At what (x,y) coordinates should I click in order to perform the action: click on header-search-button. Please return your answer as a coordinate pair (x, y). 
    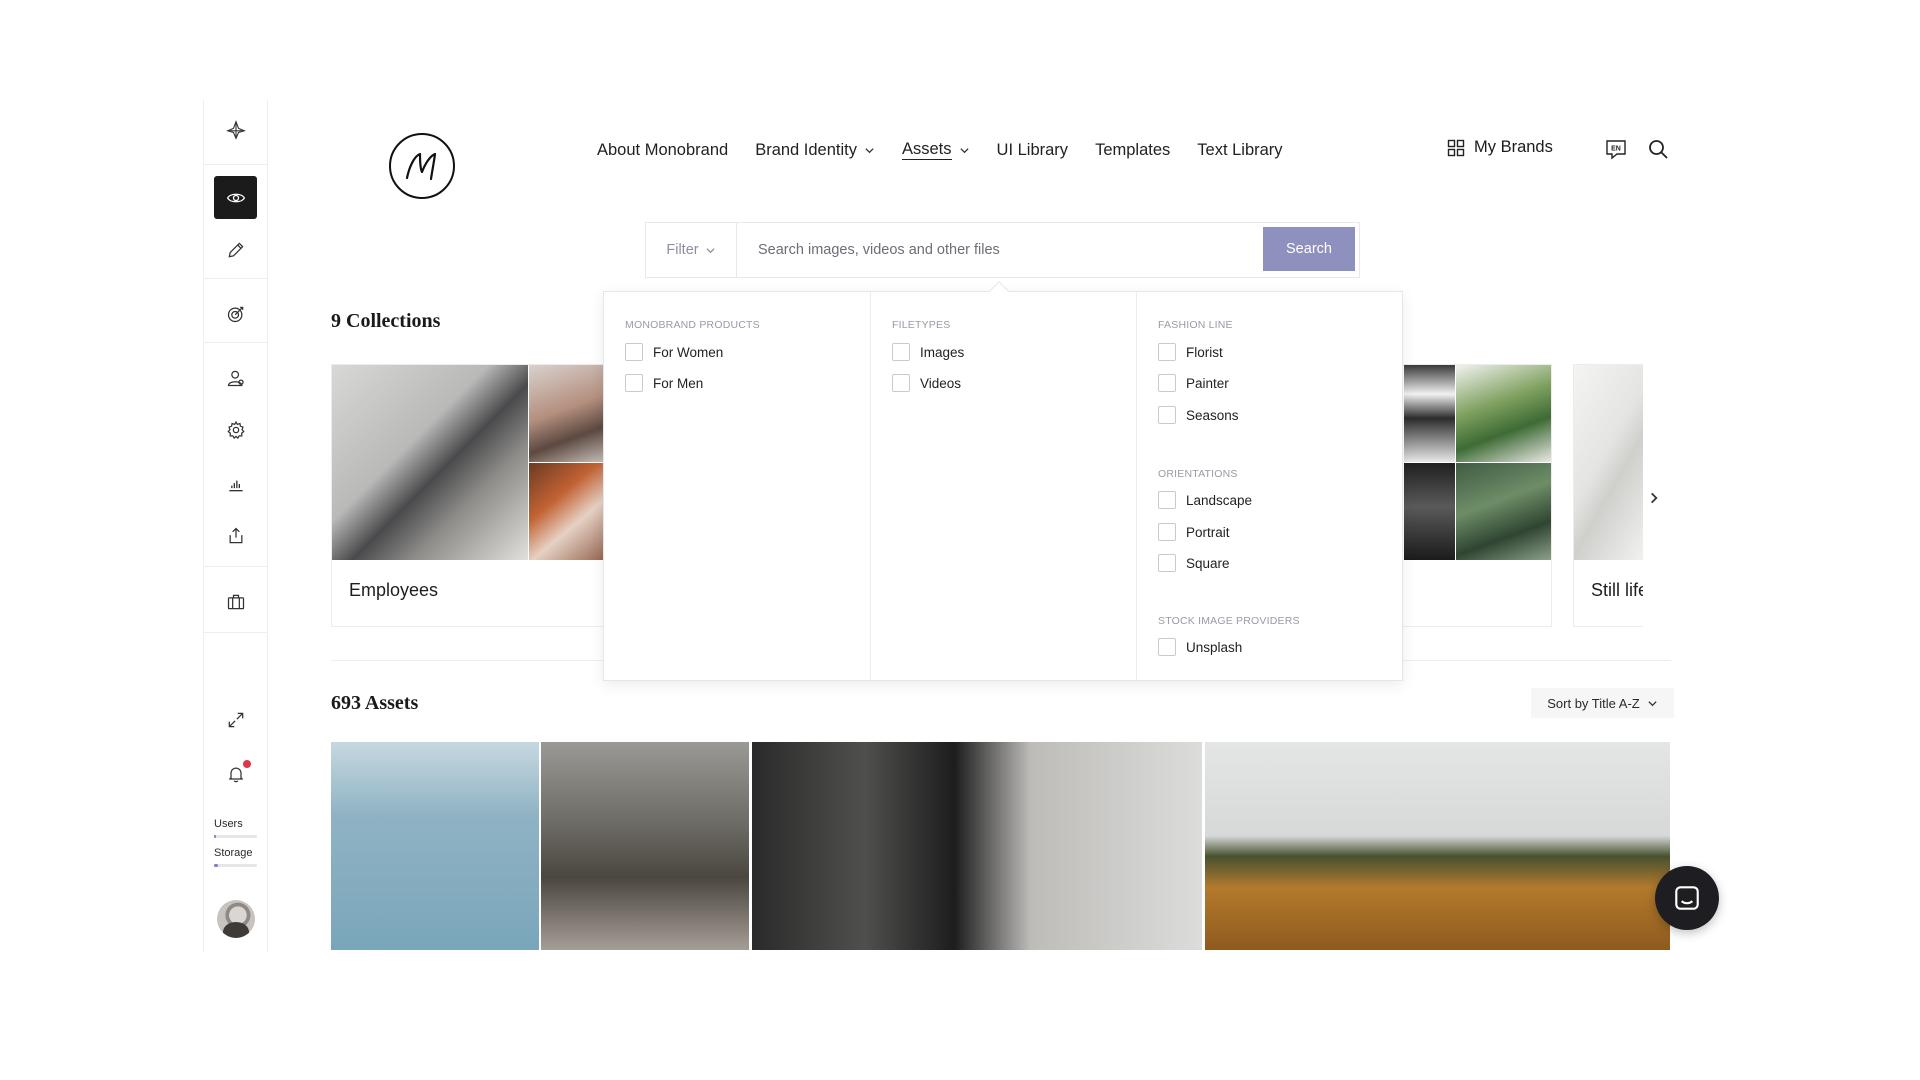
    Looking at the image, I should click on (1658, 149).